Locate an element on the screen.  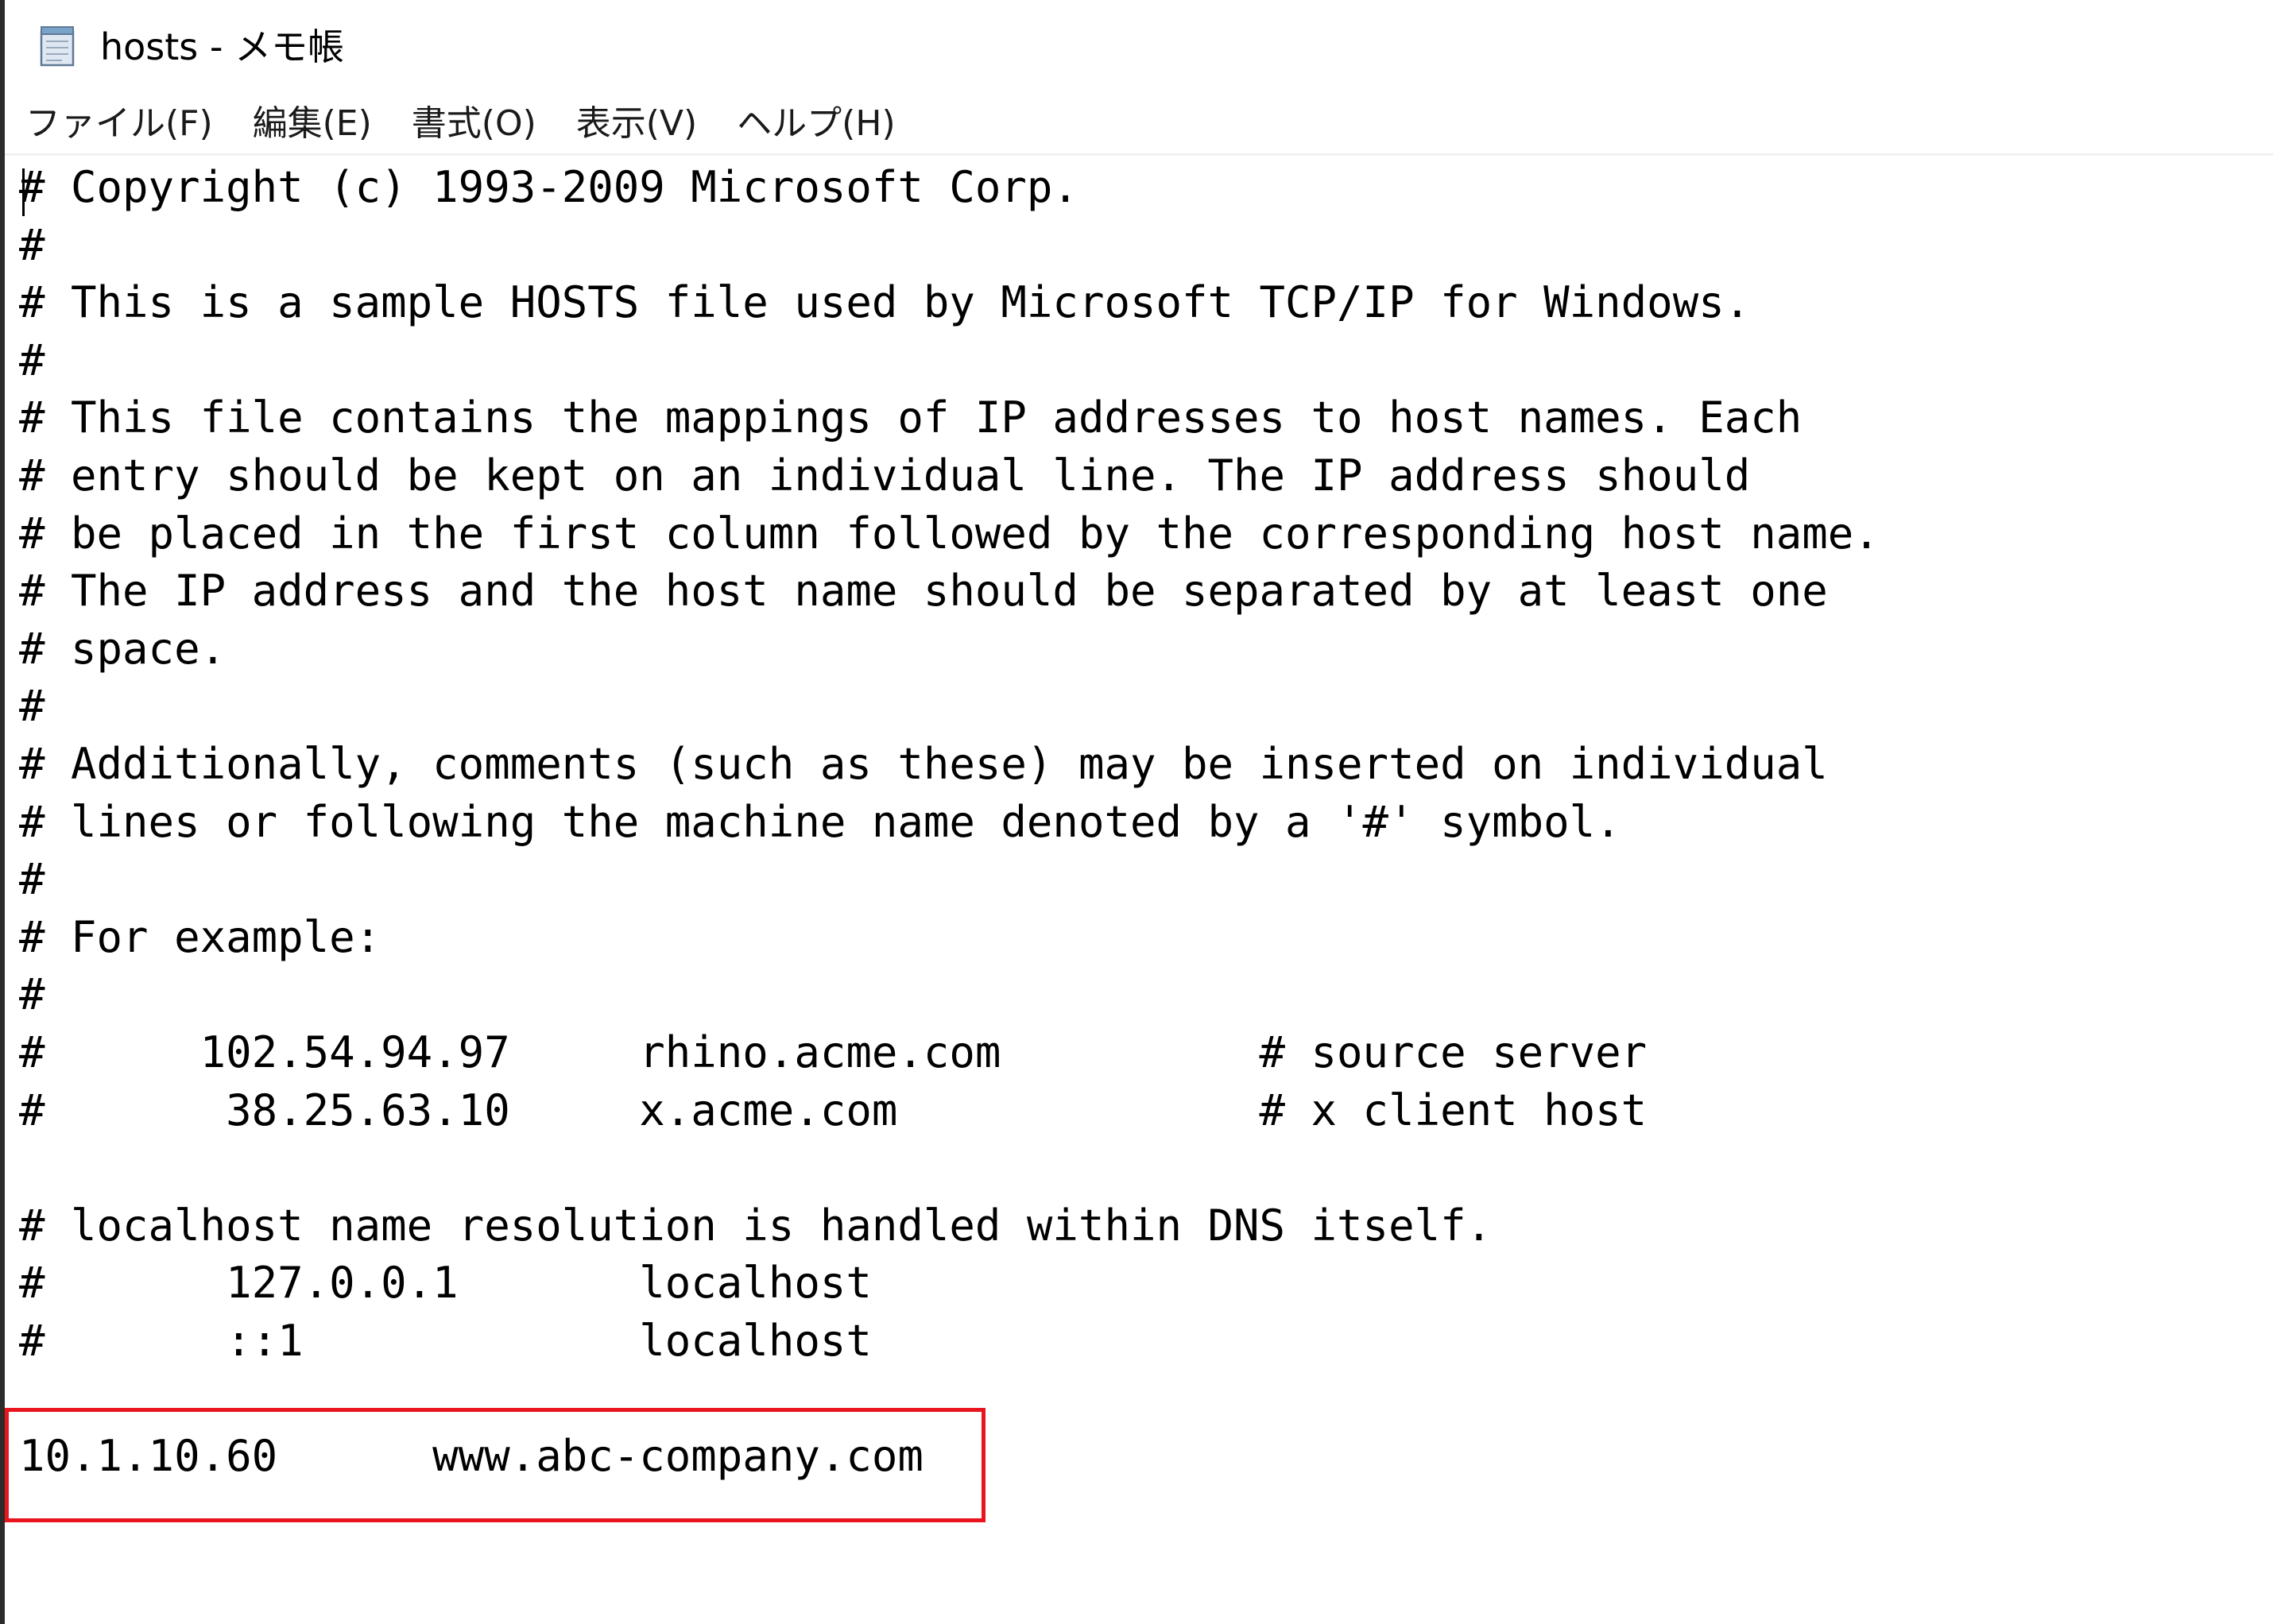
highlight-annotation-box is located at coordinates (495, 1465).